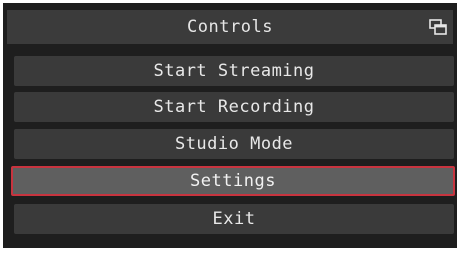 The image size is (462, 255). I want to click on settings-button: Settings, so click(233, 181).